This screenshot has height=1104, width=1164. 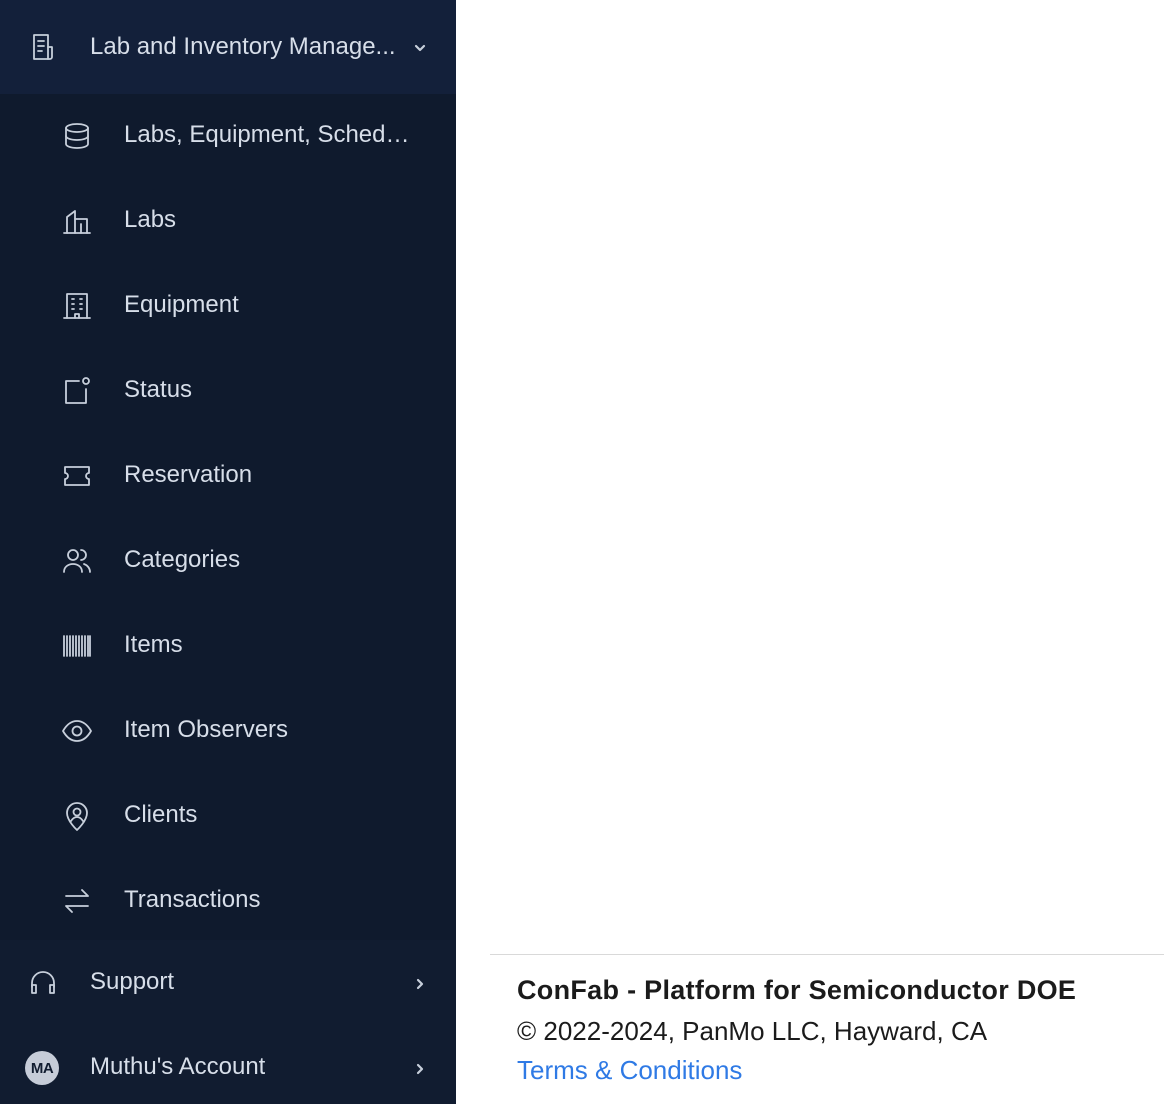 I want to click on sidebar-item-label: Status, so click(x=158, y=389).